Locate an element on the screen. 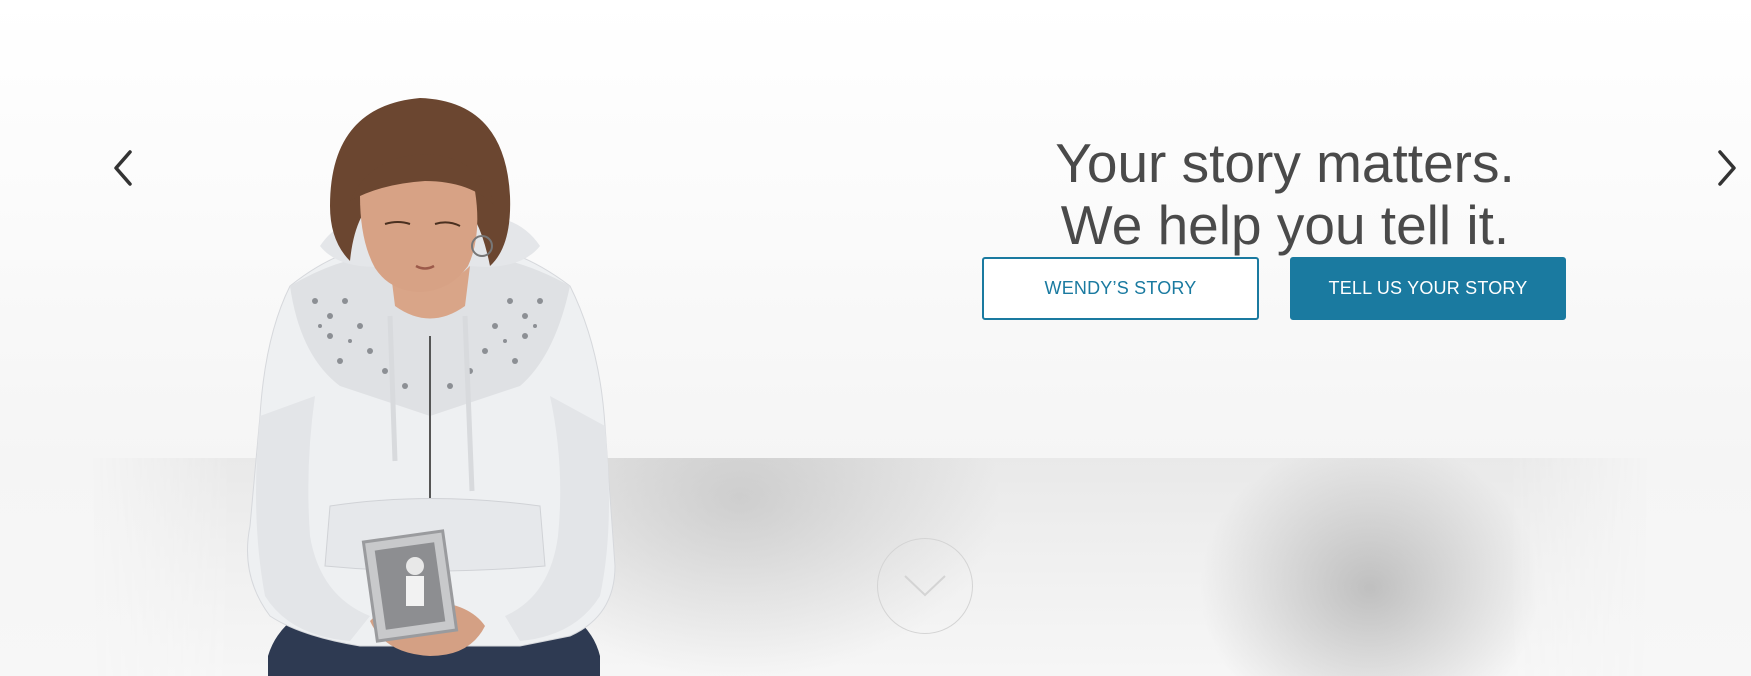  carousel-prev-button is located at coordinates (126, 168).